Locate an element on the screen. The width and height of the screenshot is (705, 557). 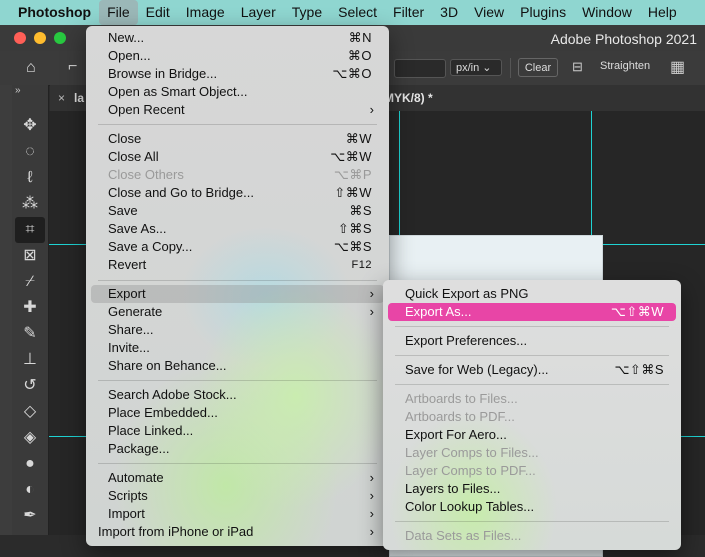
blur-tool-icon: ● is located at coordinates (30, 464).